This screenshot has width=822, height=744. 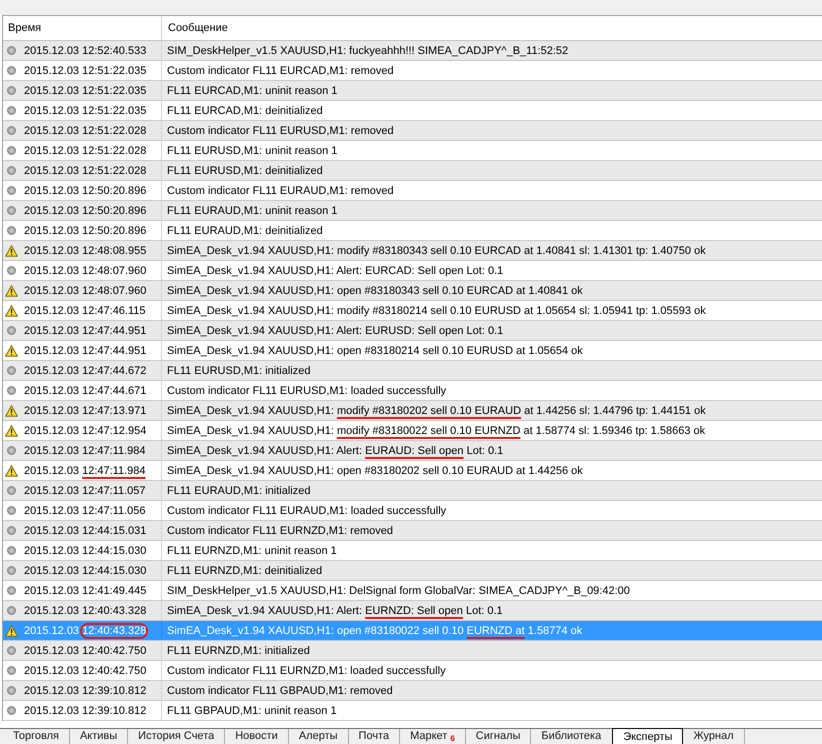 I want to click on log-row: 2015.12.03 12:51:22.035 FL11 EURCAD,M1: uninit reason 1, so click(x=412, y=91).